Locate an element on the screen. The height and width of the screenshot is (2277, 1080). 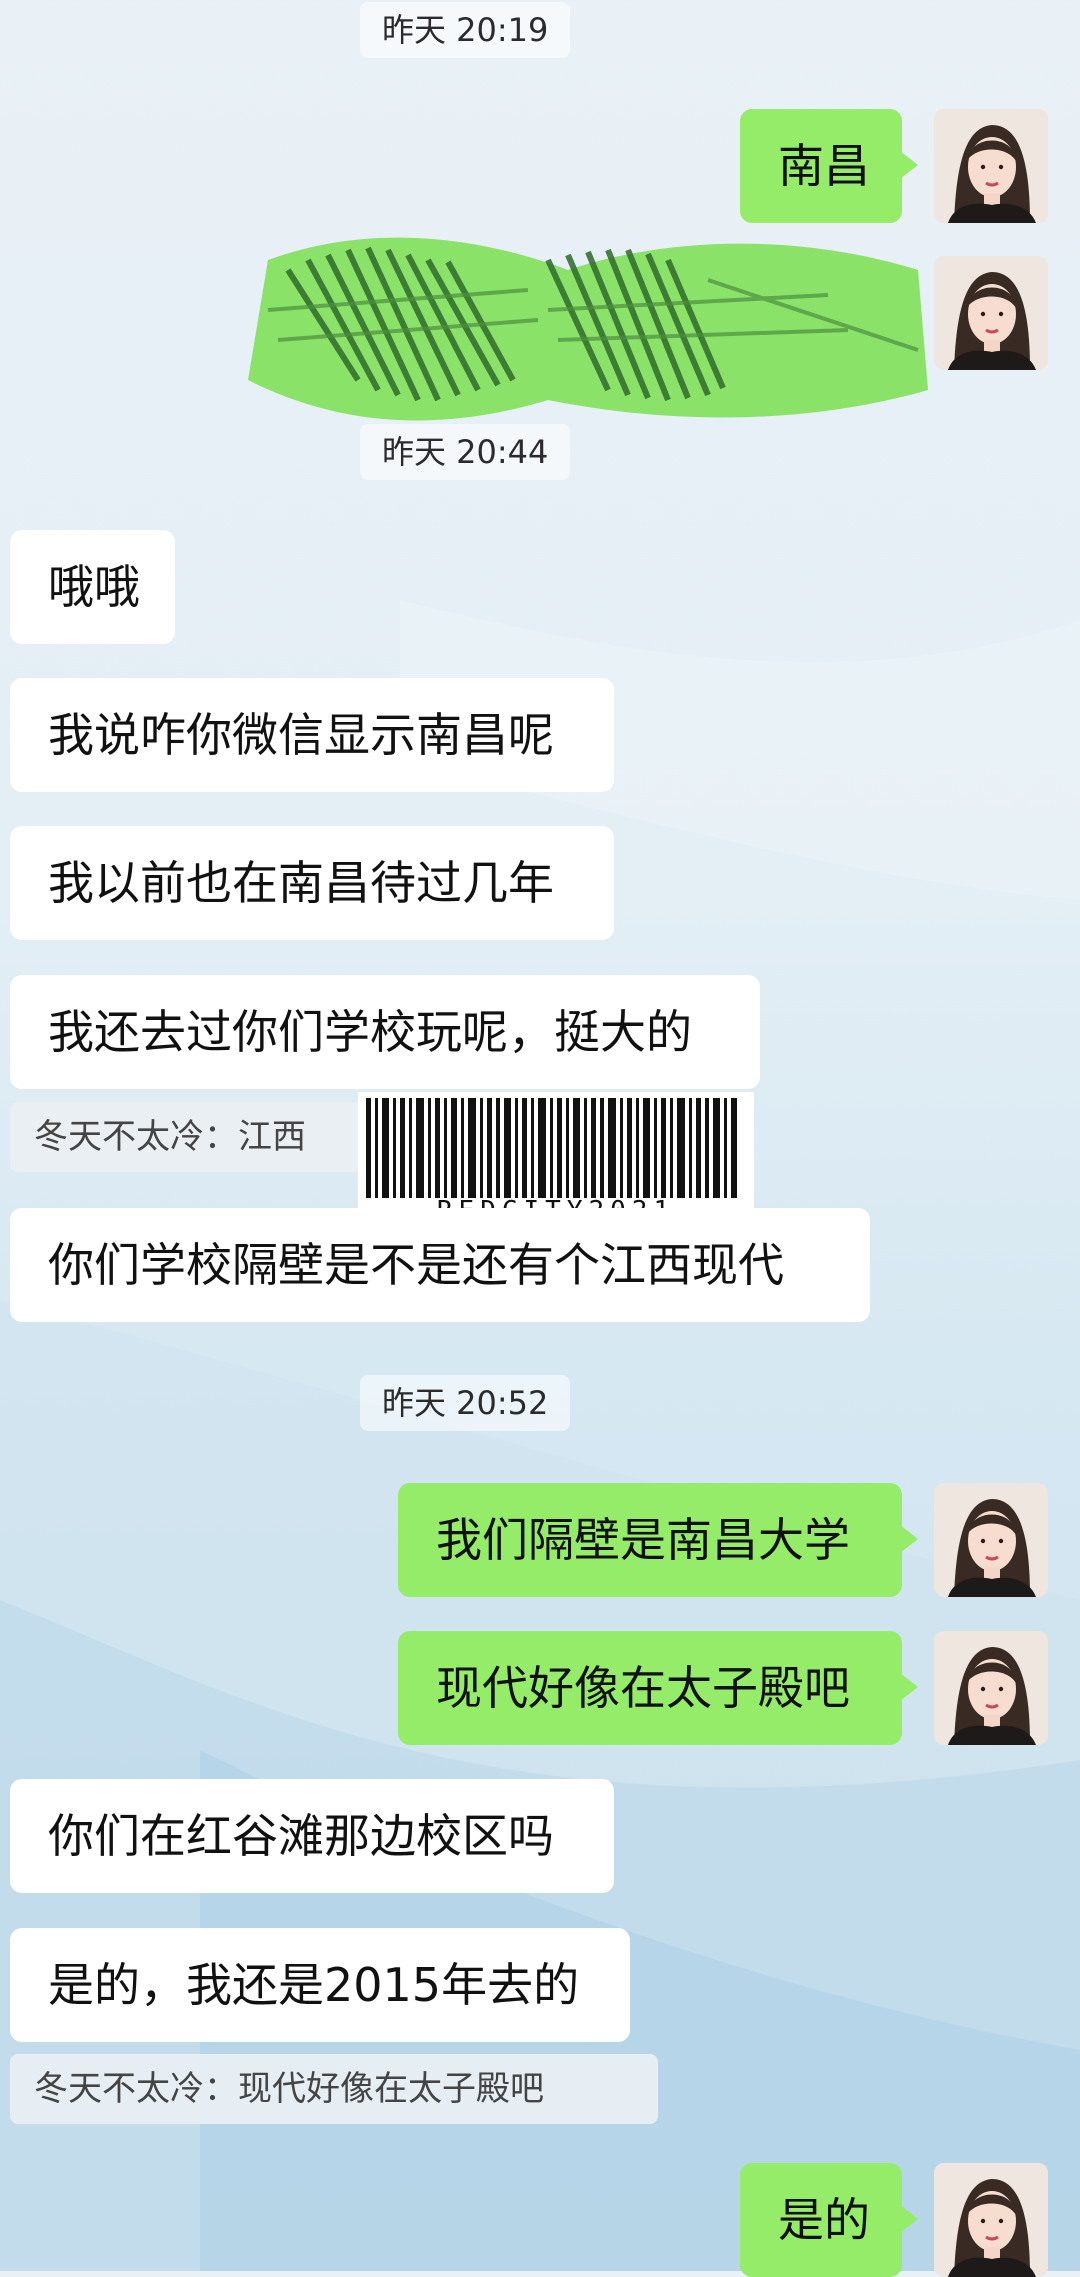
message-bubble-self: 我们隔壁是南昌大学 is located at coordinates (658, 1540).